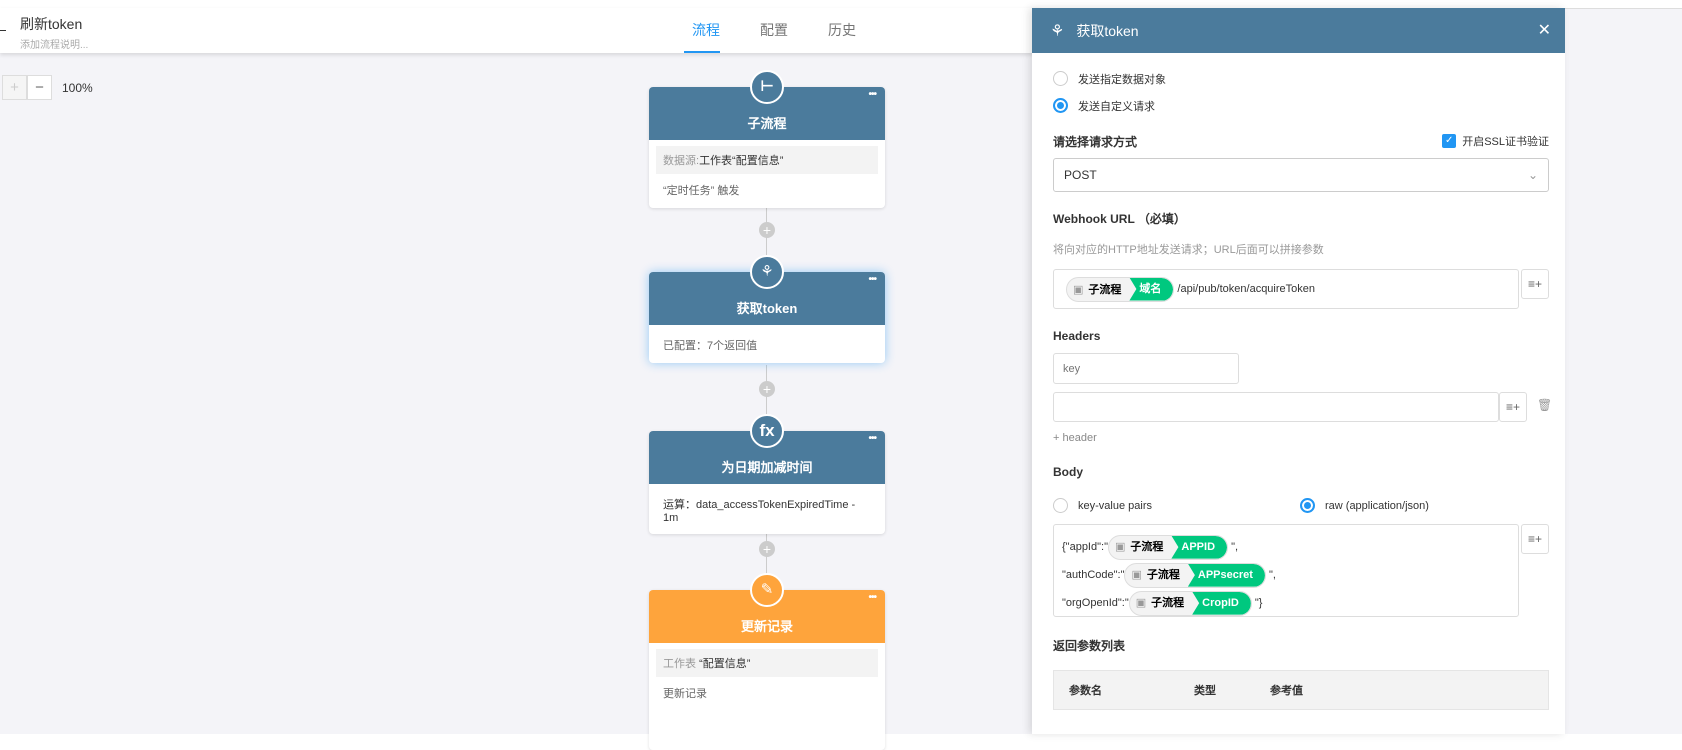  I want to click on variable-tag: ▣ 子流程 CropID, so click(1190, 603).